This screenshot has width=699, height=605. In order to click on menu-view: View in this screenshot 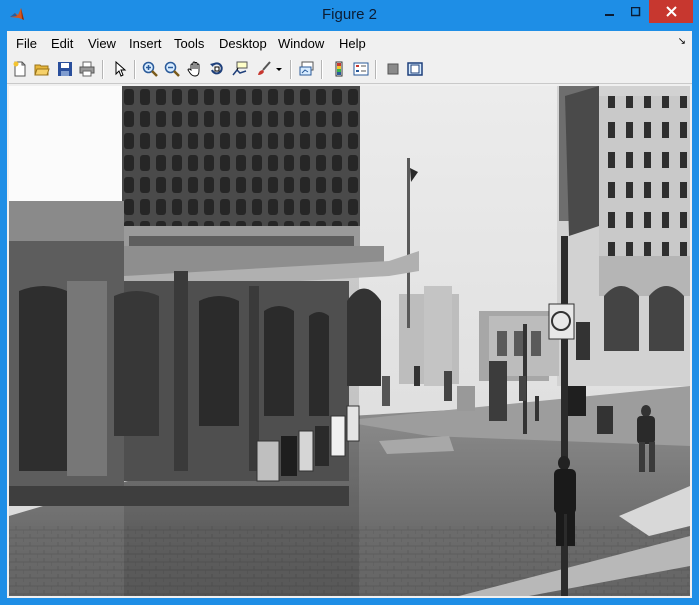, I will do `click(102, 43)`.